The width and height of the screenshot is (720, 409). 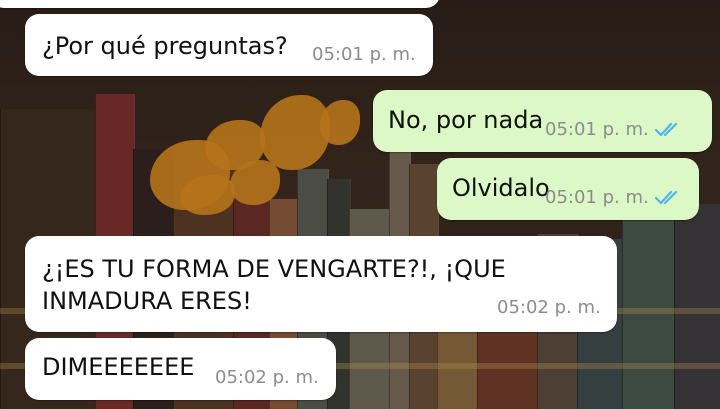 I want to click on message-bubble-outgoing: No, por nada 05:01 p. m., so click(x=542, y=121).